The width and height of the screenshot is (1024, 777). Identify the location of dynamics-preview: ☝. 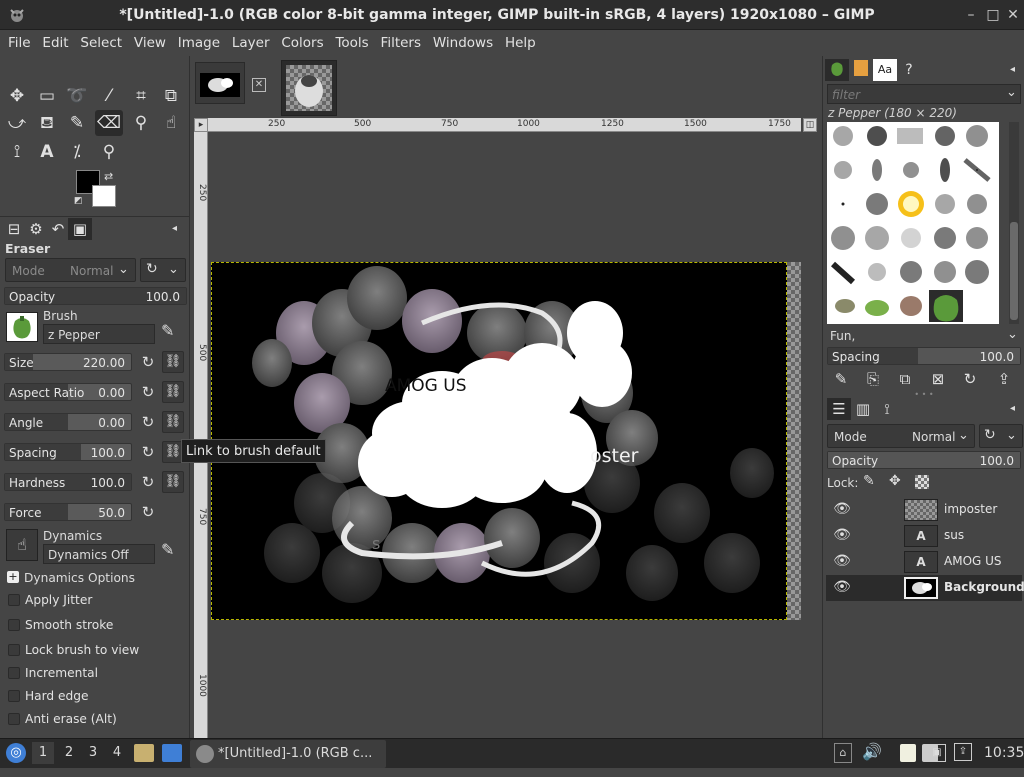
(22, 545).